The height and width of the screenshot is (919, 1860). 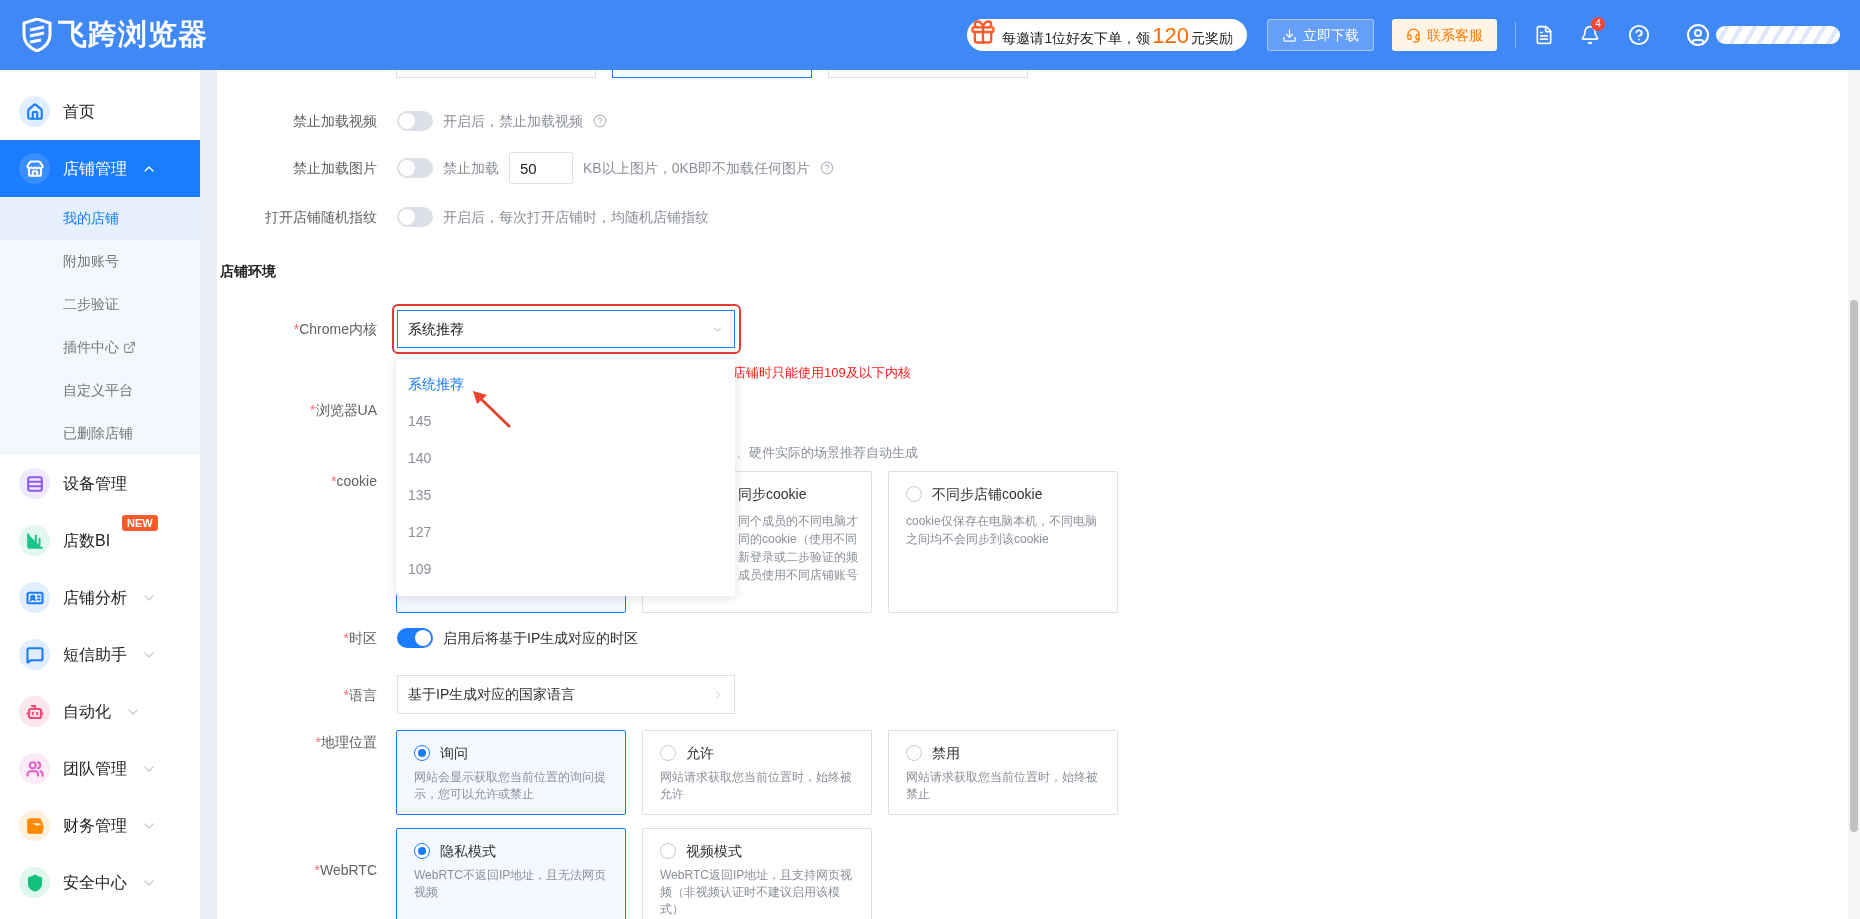 I want to click on option-card: 视频模式 WebRTC返回IP地址，且支持网页视 频（非视频认证时不建议启用该模 式）, so click(x=757, y=873).